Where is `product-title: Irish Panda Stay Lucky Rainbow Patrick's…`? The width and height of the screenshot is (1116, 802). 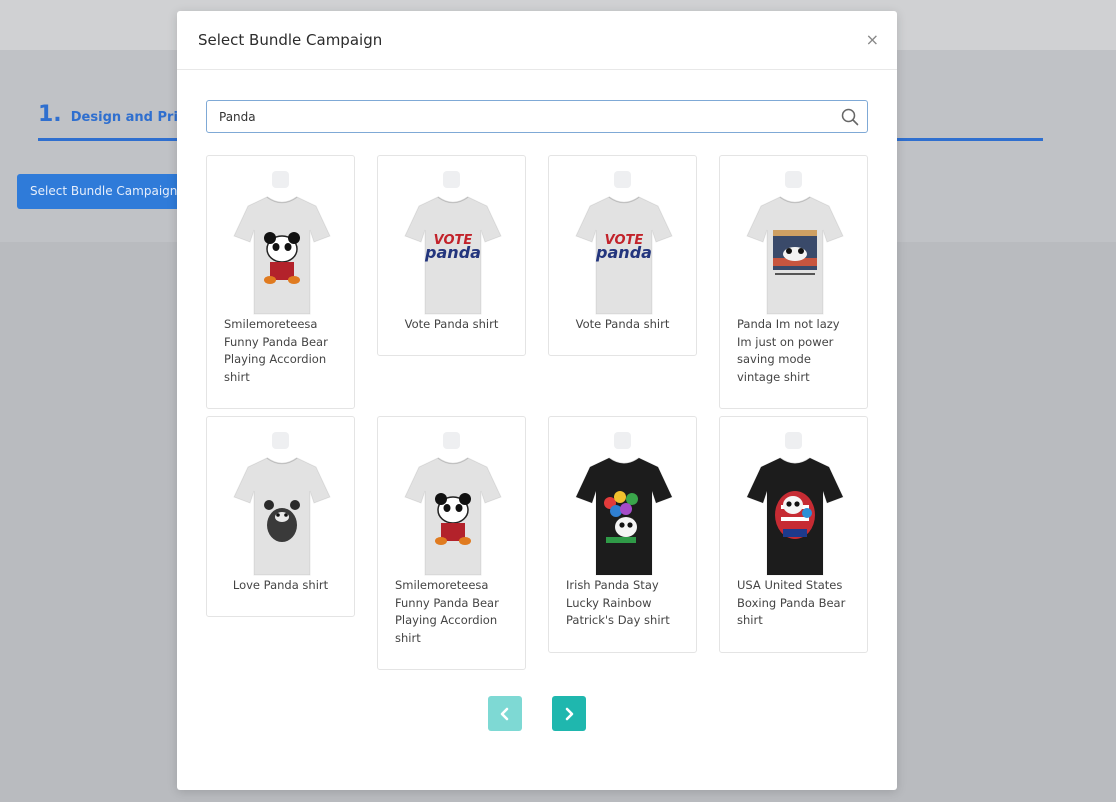
product-title: Irish Panda Stay Lucky Rainbow Patrick's… is located at coordinates (618, 602).